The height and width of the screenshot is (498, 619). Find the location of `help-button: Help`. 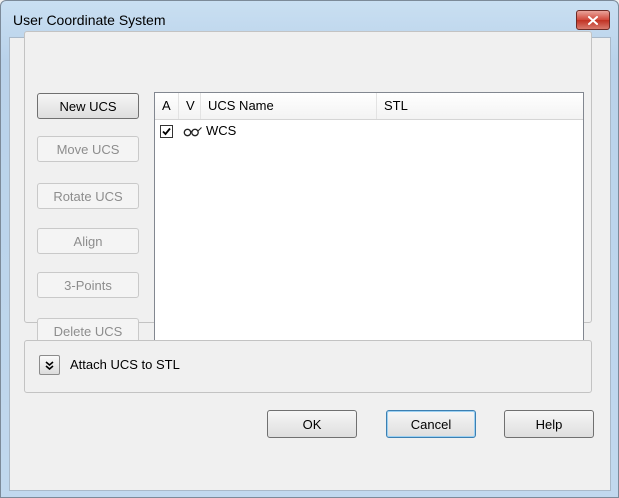

help-button: Help is located at coordinates (549, 424).